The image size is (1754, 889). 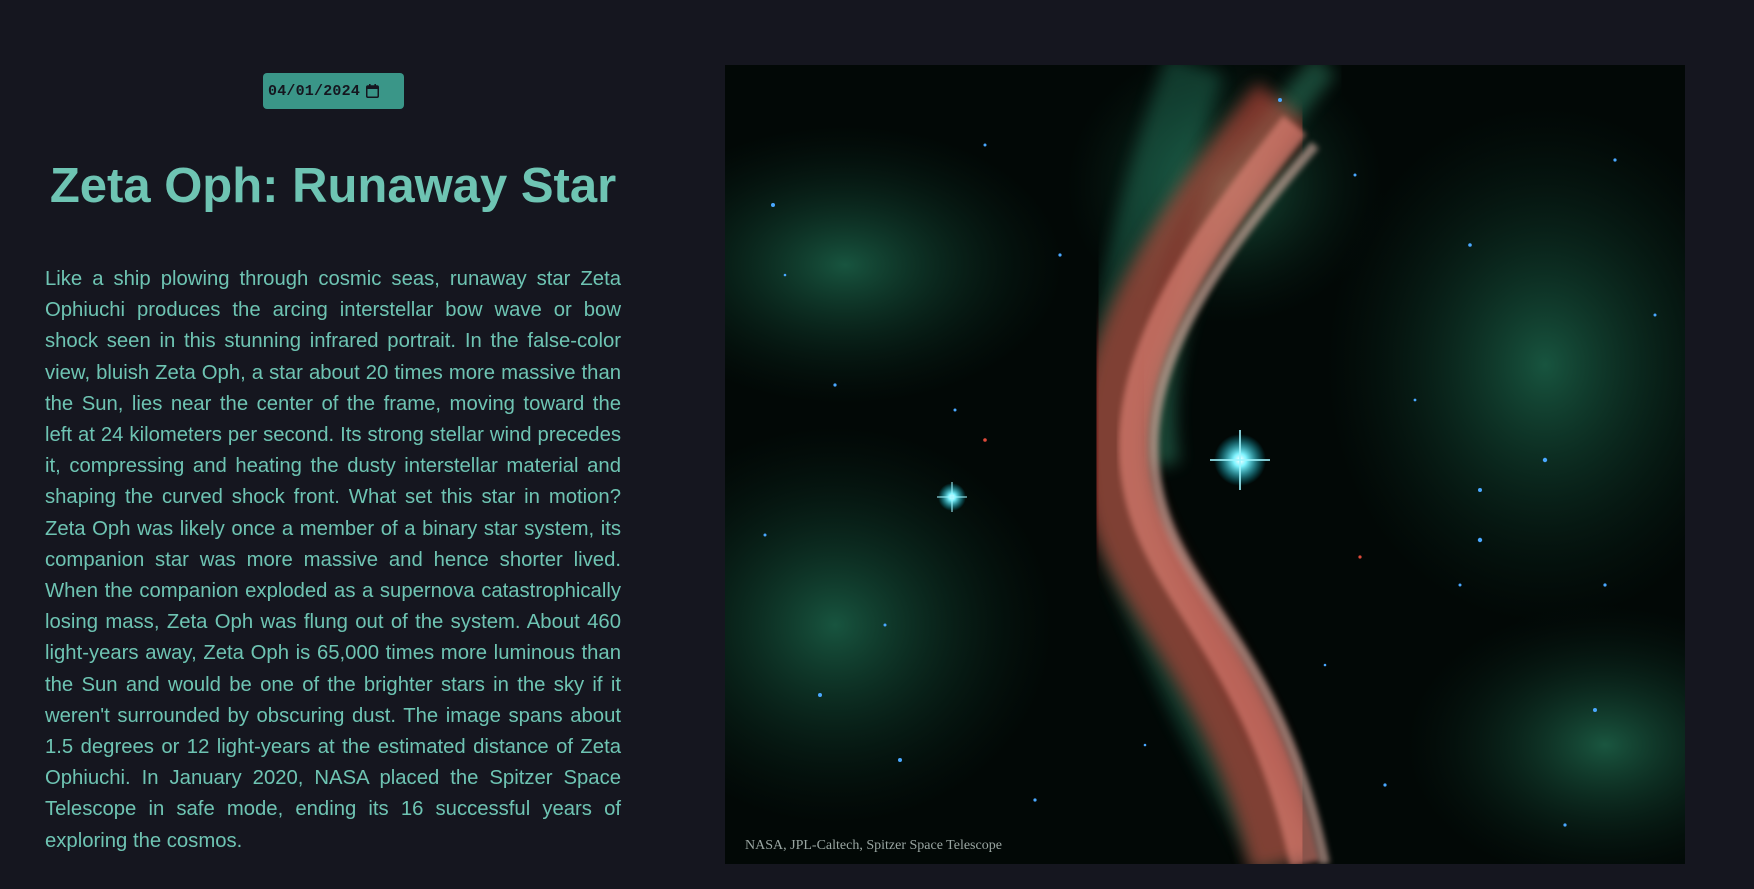 What do you see at coordinates (314, 91) in the screenshot?
I see `date-input-value: 04/01/2024` at bounding box center [314, 91].